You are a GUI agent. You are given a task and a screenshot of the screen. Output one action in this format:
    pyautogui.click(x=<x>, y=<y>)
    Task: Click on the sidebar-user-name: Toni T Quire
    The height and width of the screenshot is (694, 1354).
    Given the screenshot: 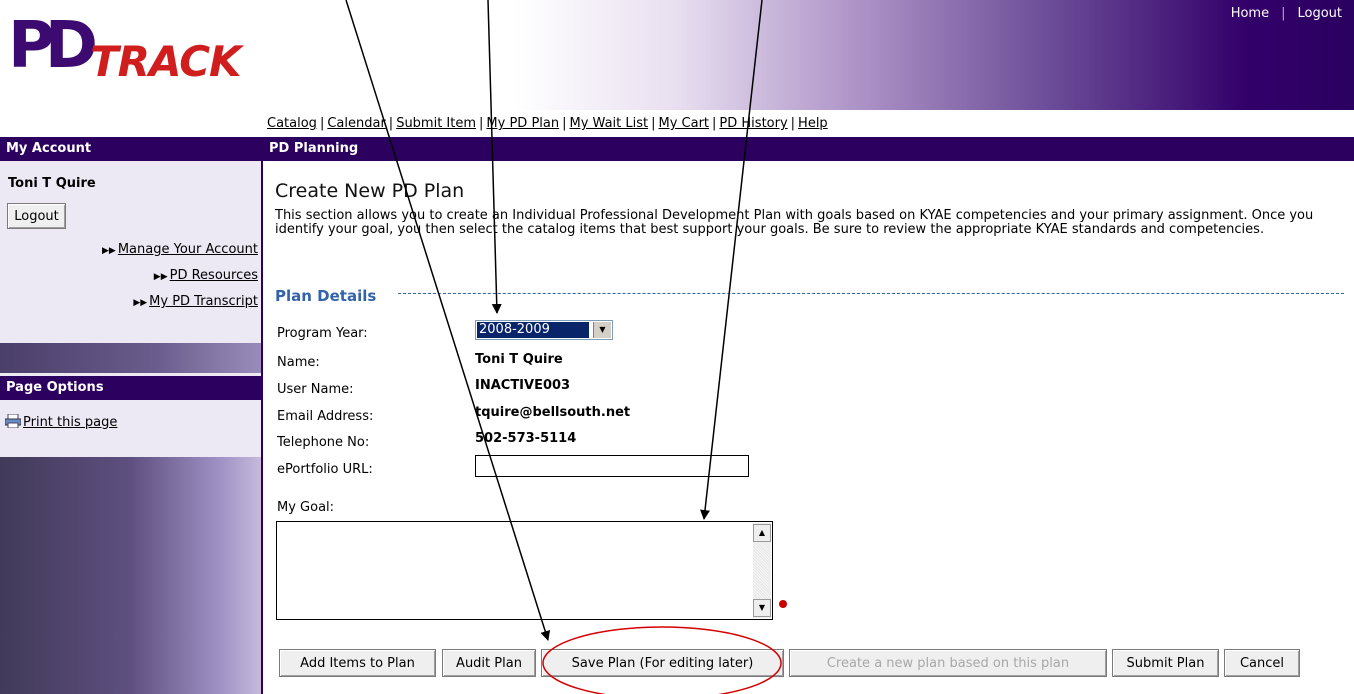 What is the action you would take?
    pyautogui.click(x=52, y=183)
    